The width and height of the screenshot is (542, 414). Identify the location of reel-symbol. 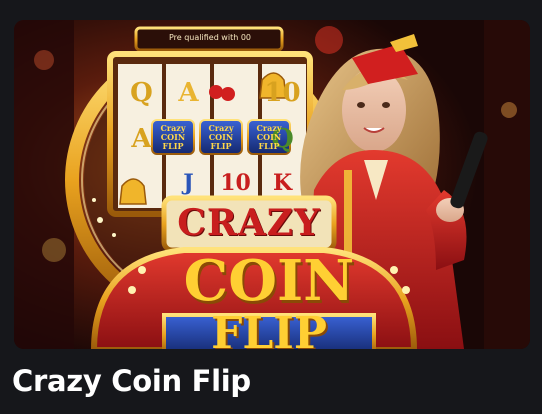
(141, 183).